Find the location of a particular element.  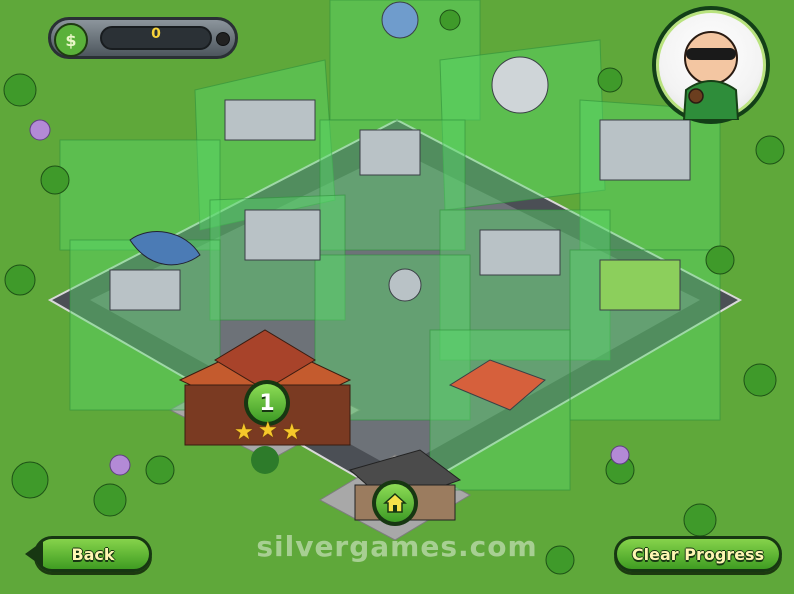

back-button: Back is located at coordinates (88, 554).